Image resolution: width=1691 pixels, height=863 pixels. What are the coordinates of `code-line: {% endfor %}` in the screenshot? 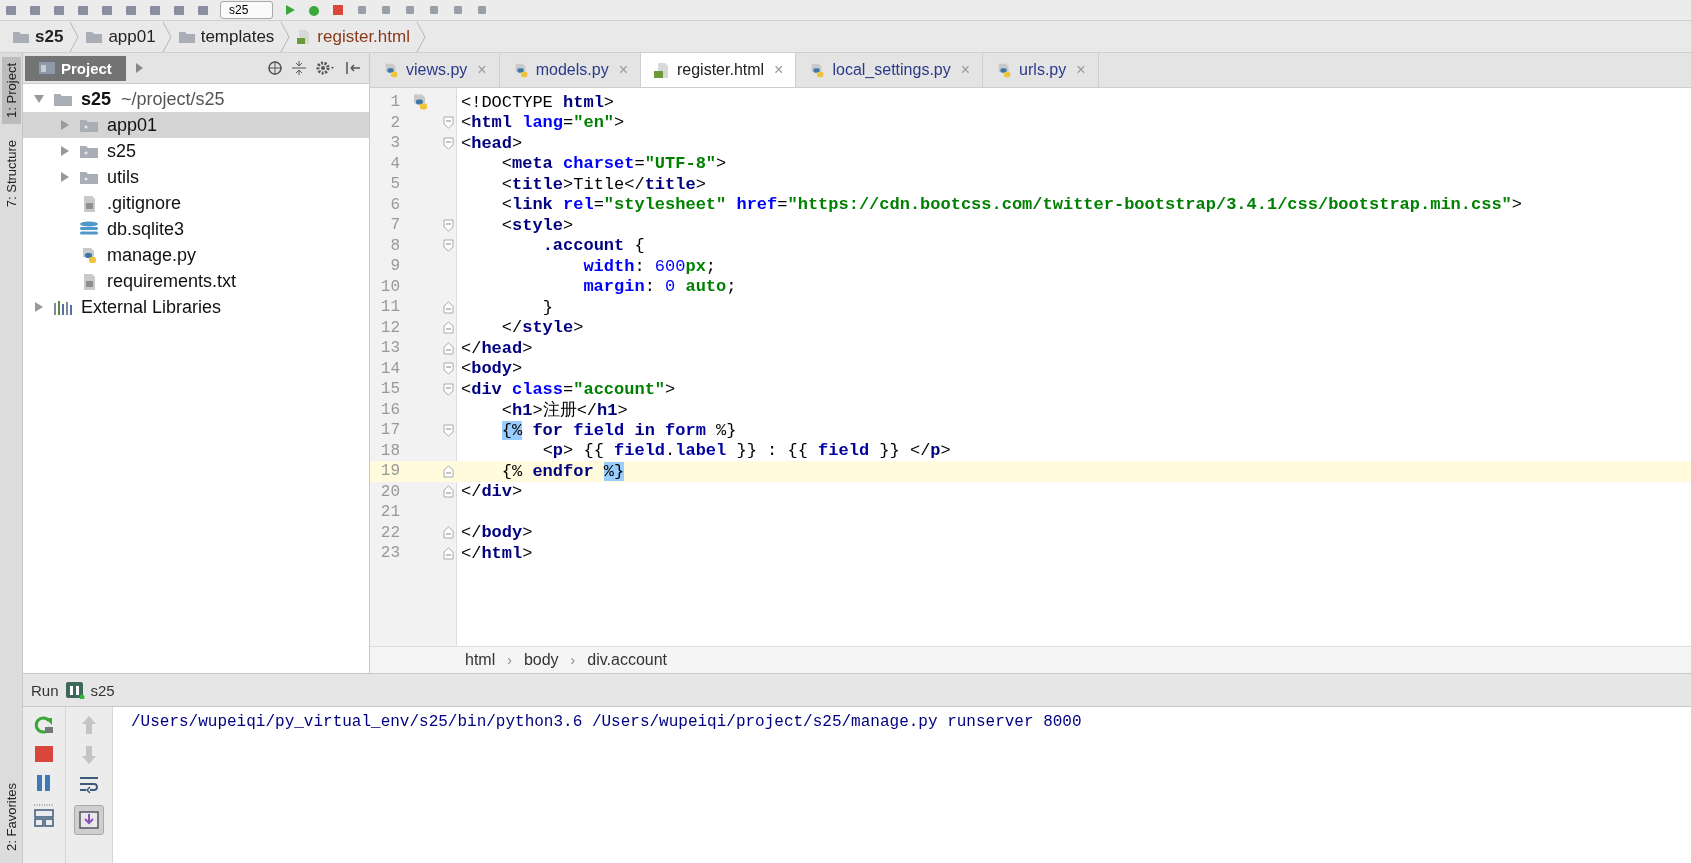 It's located at (563, 471).